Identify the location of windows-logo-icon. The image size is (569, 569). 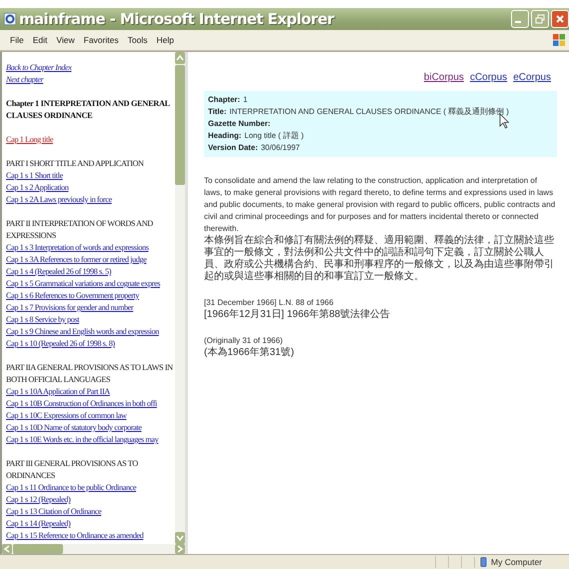
(559, 40).